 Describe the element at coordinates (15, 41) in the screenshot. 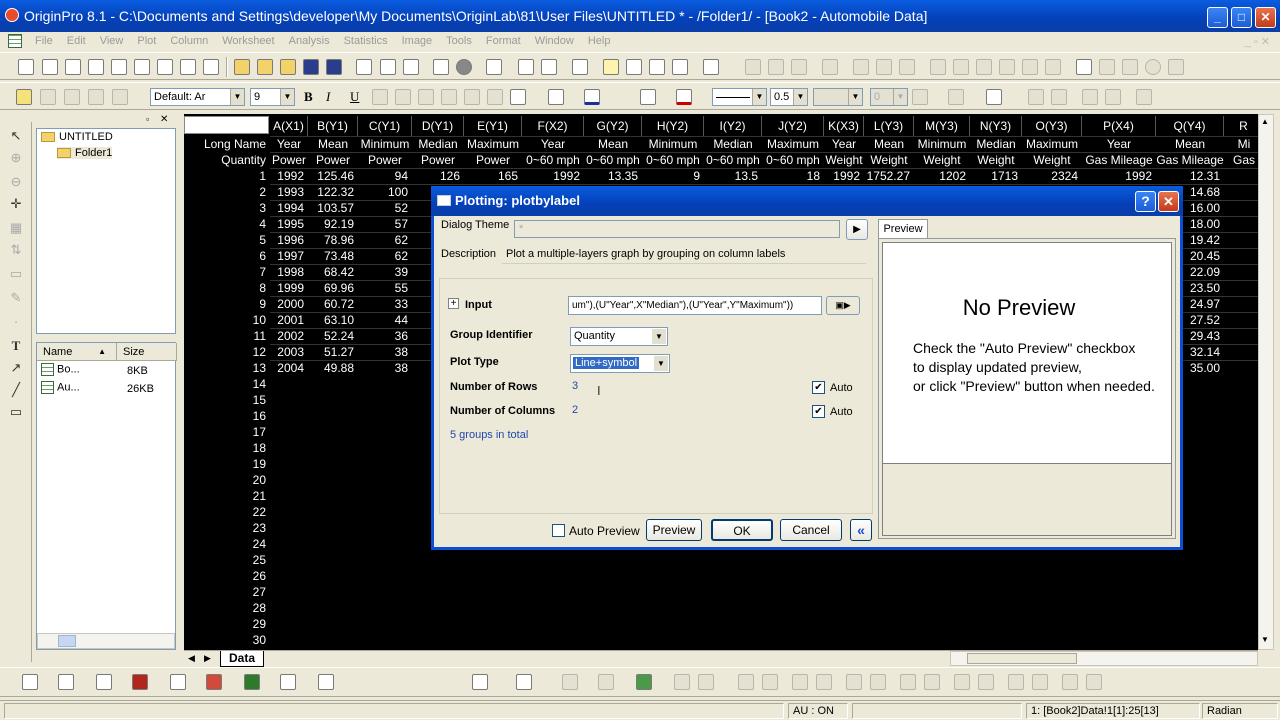

I see `worksheet-icon` at that location.